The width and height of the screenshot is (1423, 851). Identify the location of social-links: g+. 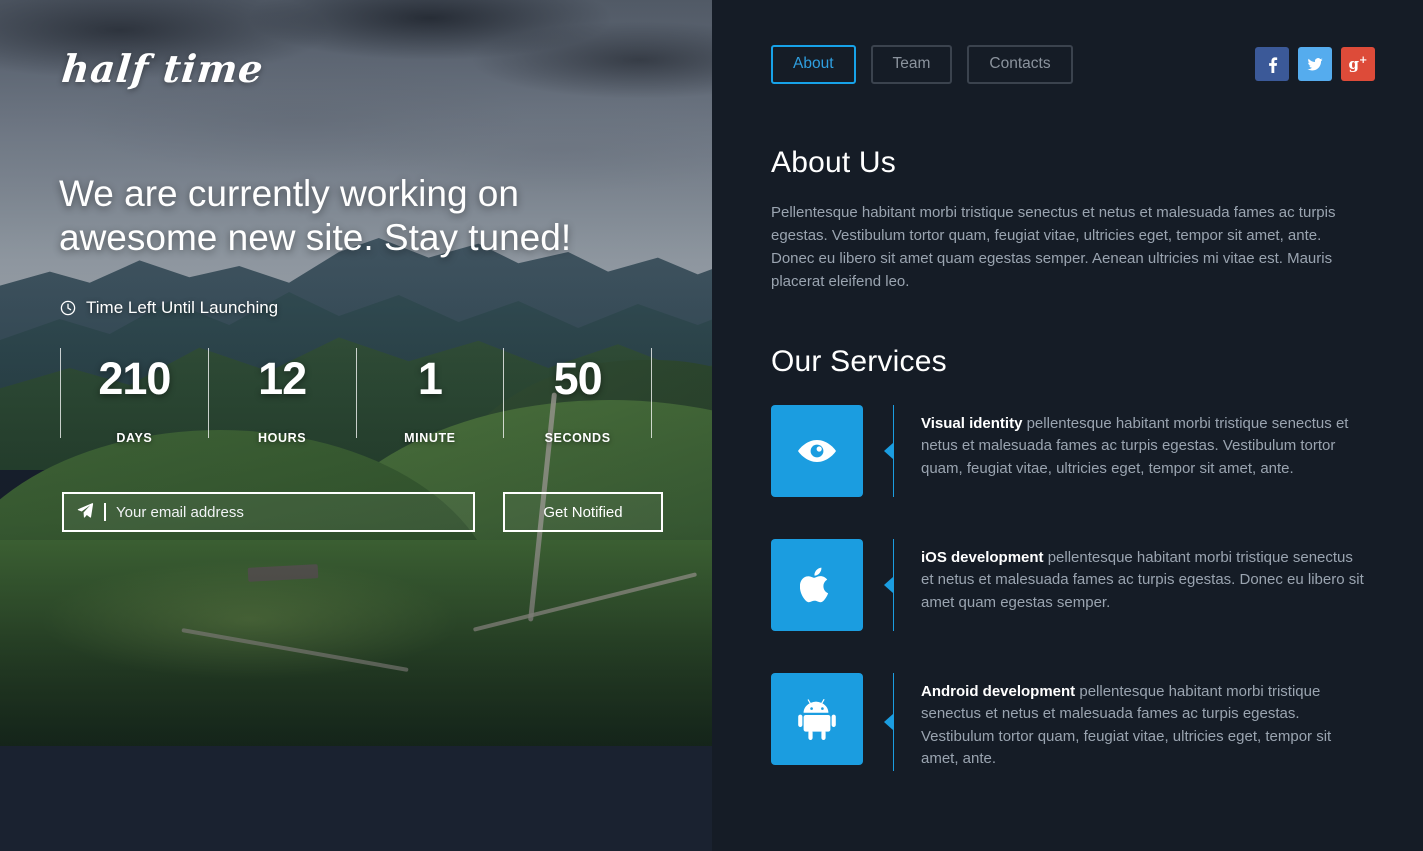
(1315, 64).